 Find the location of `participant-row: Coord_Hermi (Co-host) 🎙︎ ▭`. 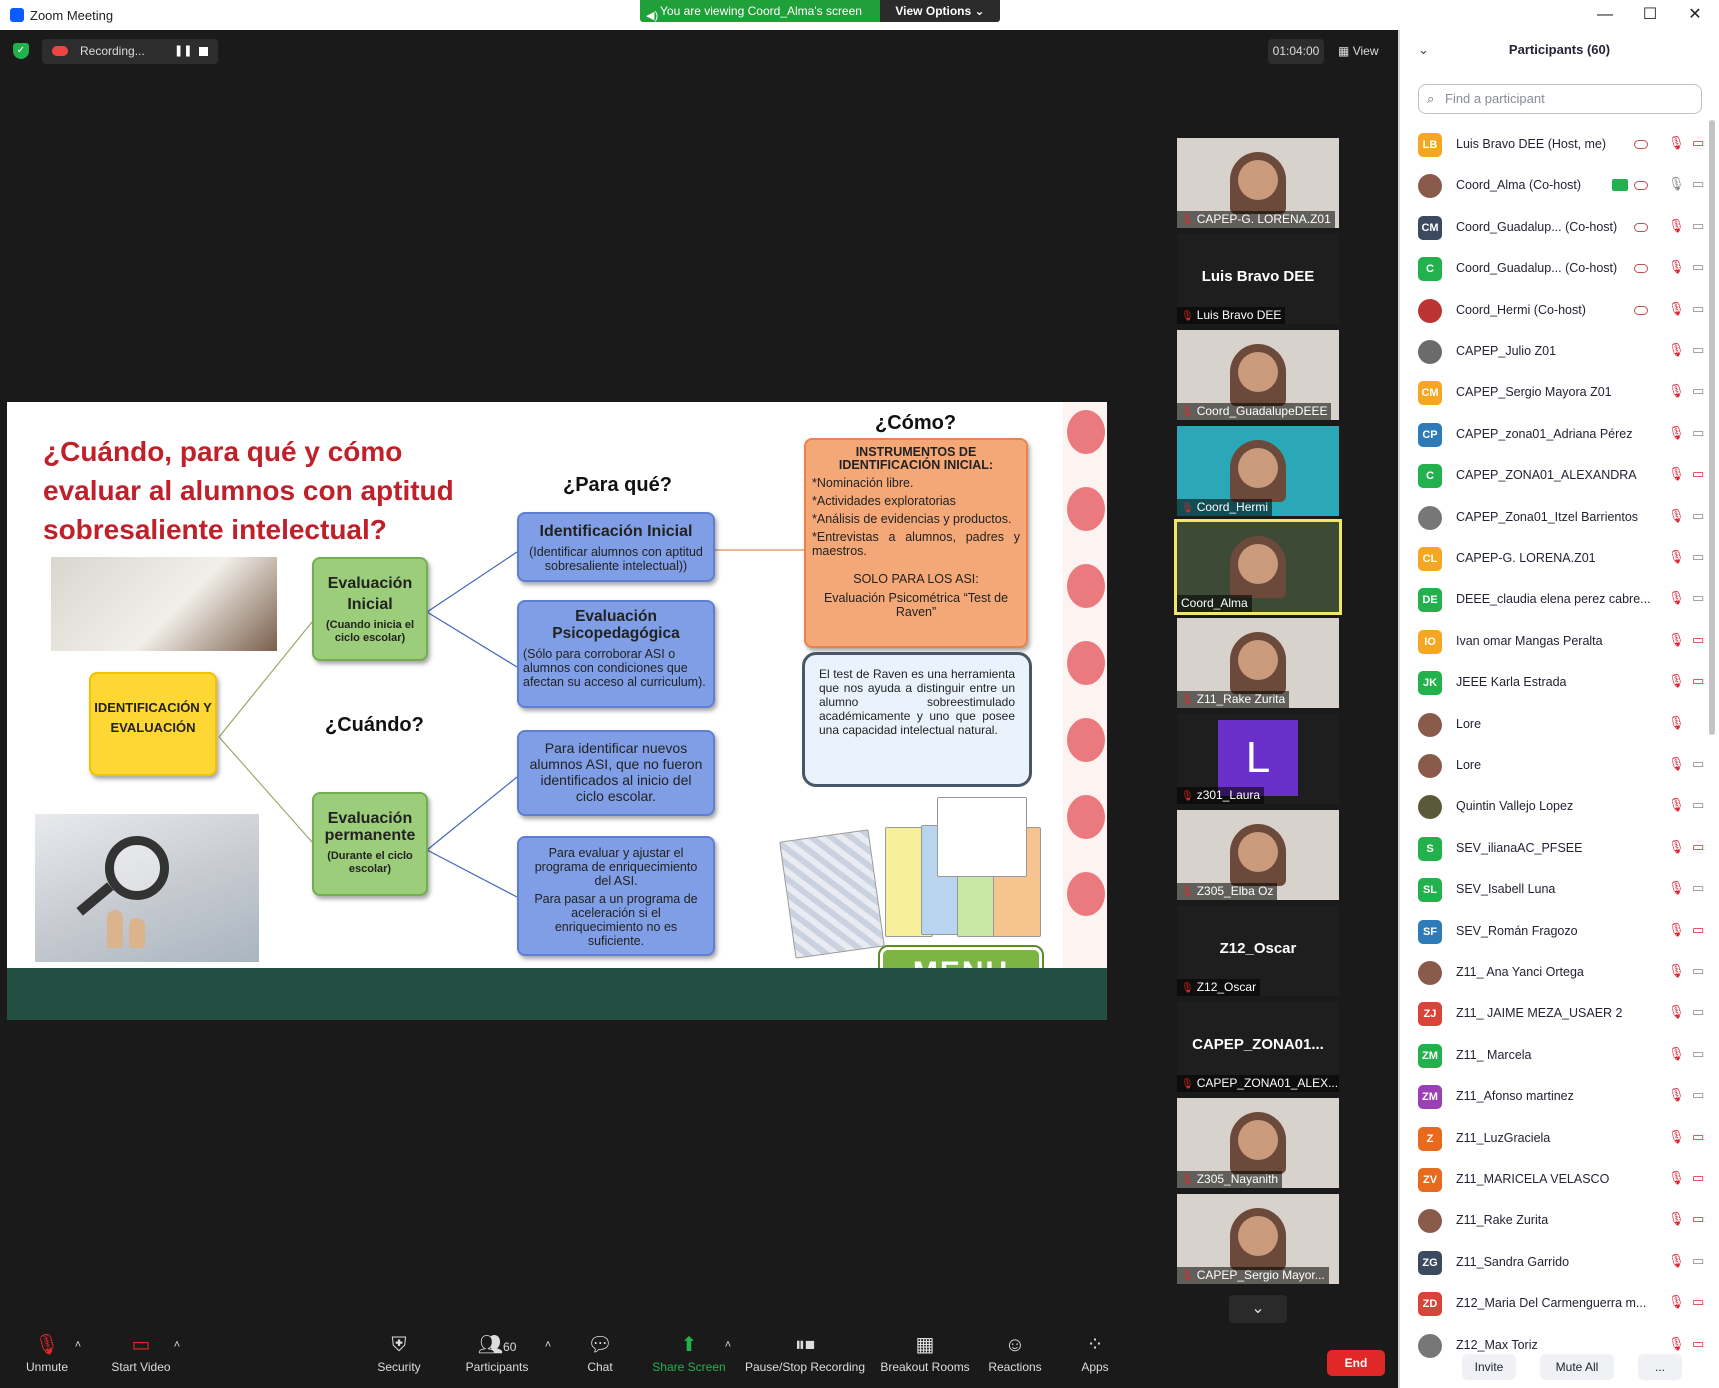

participant-row: Coord_Hermi (Co-host) 🎙︎ ▭ is located at coordinates (1555, 310).